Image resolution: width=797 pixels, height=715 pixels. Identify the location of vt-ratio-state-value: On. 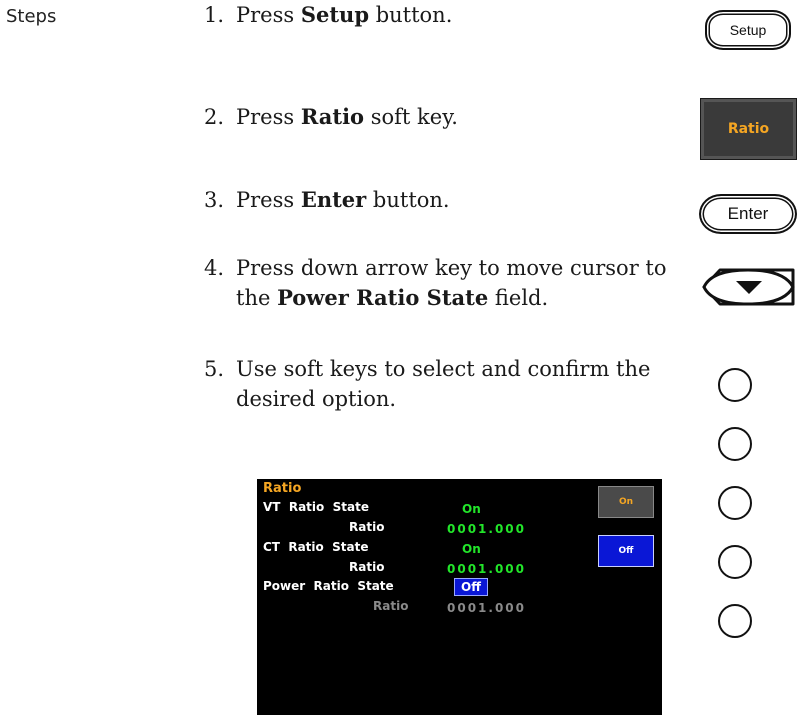
(471, 509).